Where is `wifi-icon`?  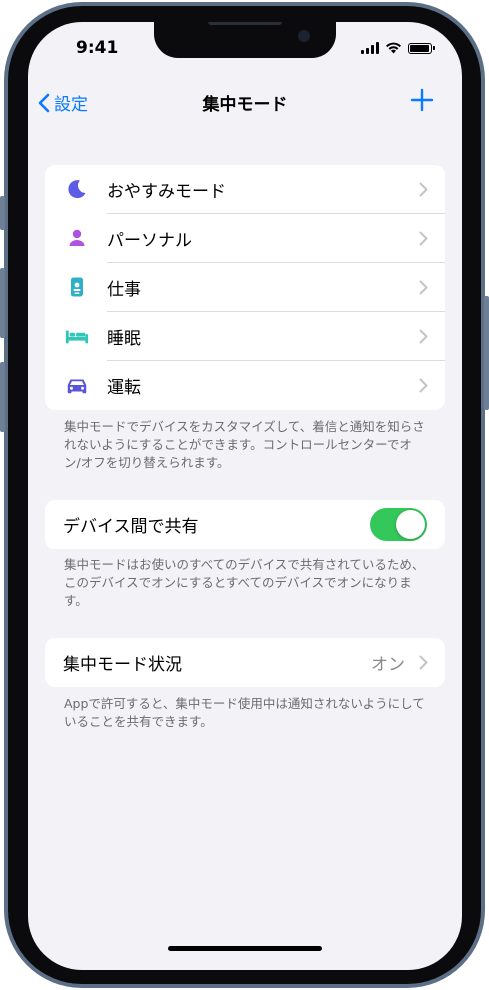 wifi-icon is located at coordinates (393, 48).